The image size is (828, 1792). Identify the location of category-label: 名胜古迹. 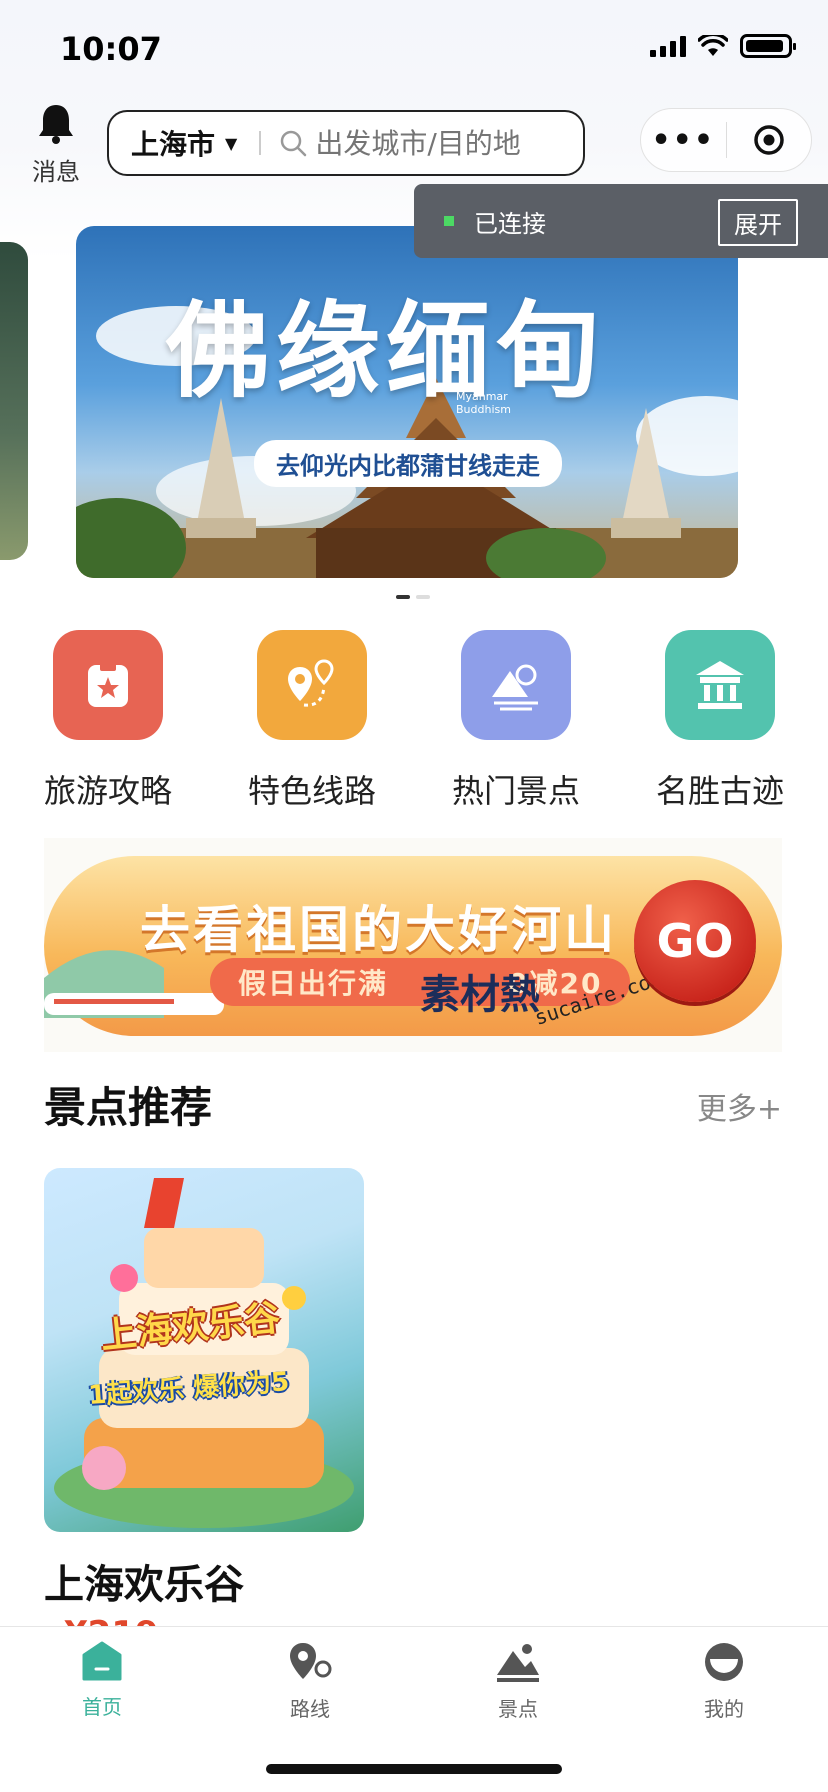
(719, 791).